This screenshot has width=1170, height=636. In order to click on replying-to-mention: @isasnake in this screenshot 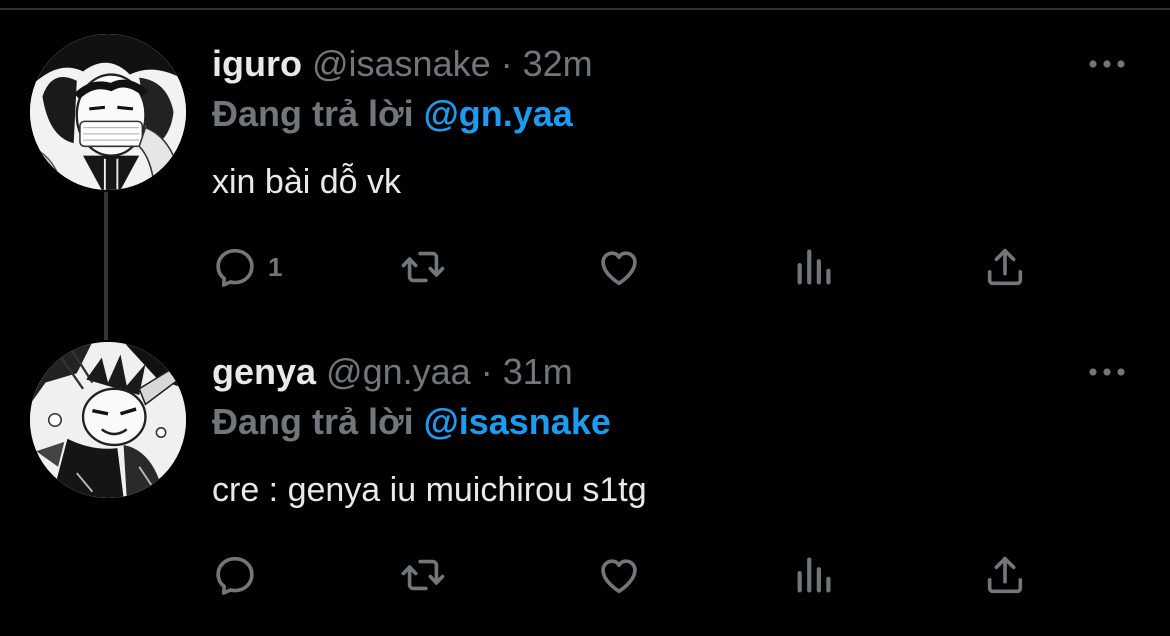, I will do `click(517, 421)`.